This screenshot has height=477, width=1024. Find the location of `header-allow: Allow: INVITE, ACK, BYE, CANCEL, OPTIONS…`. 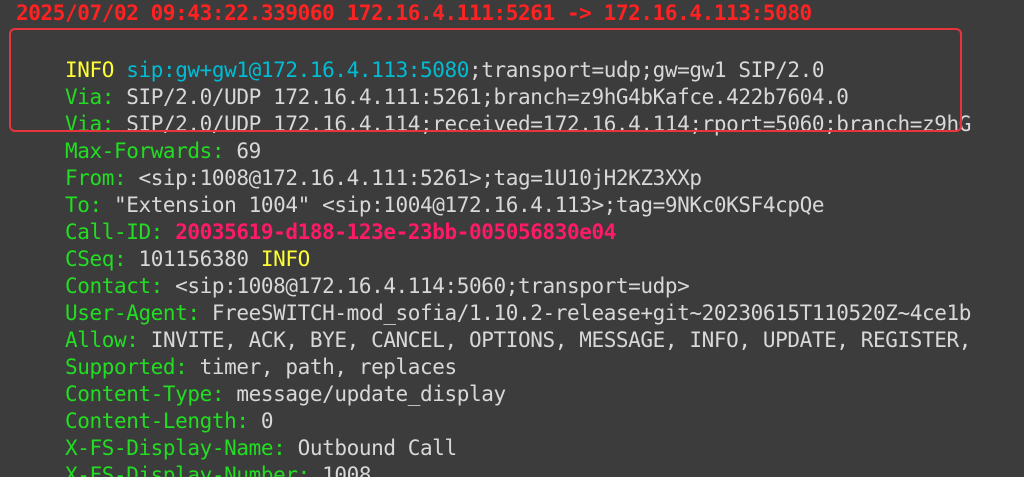

header-allow: Allow: INVITE, ACK, BYE, CANCEL, OPTIONS… is located at coordinates (493, 326).